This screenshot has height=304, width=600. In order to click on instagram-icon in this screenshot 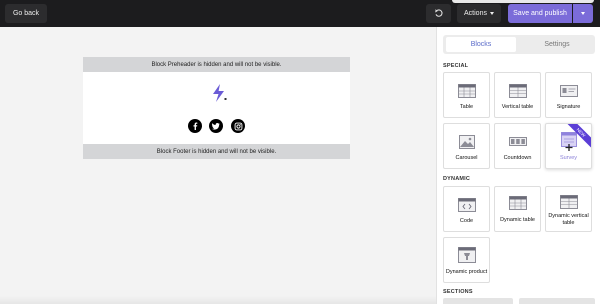, I will do `click(238, 126)`.